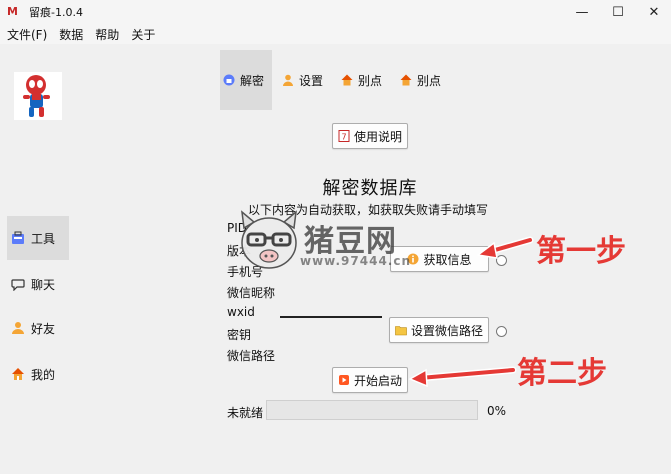 This screenshot has width=671, height=474. I want to click on title-bar: M 留痕-1.0.4 — ☐ ✕, so click(335, 12).